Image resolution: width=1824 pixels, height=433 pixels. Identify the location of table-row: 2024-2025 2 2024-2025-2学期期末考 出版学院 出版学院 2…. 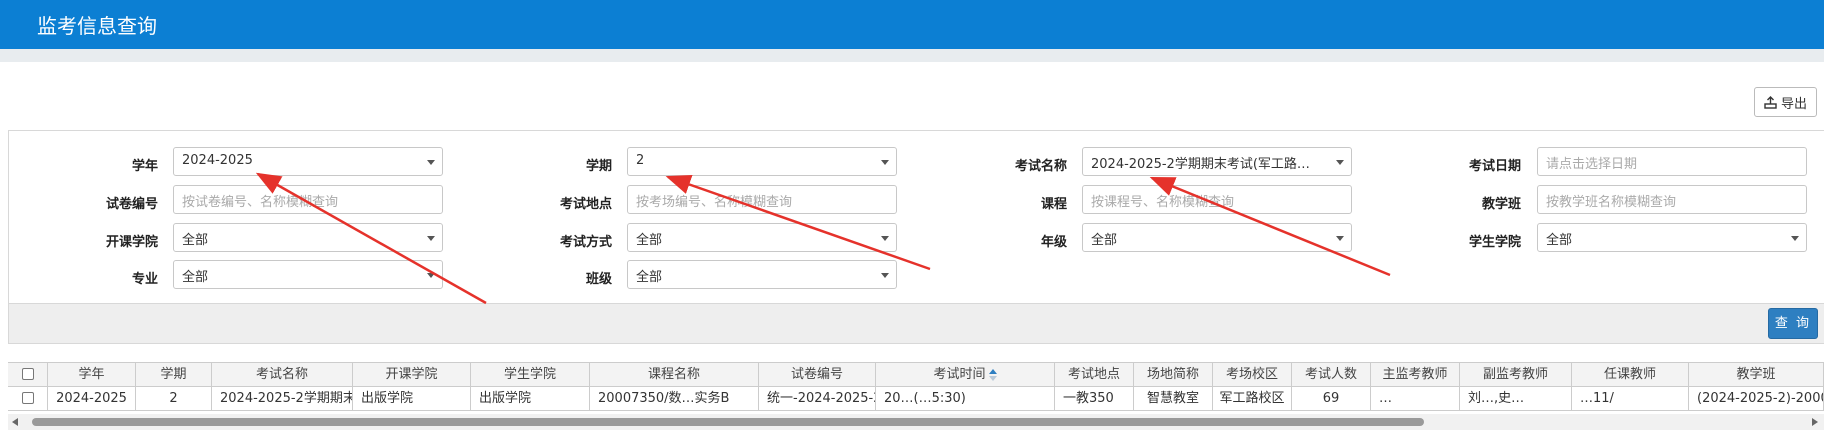
(916, 399).